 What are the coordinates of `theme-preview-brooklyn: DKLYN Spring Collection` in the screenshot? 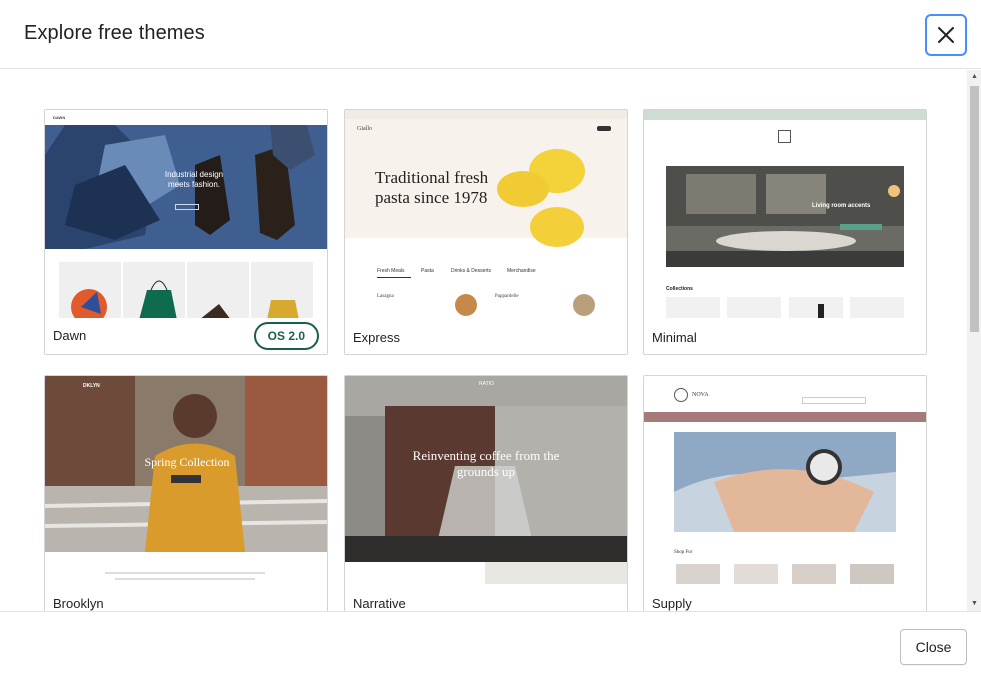 It's located at (186, 481).